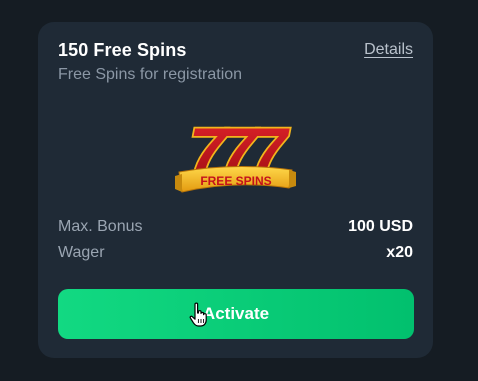 This screenshot has width=478, height=381. I want to click on wager-value: x20, so click(399, 252).